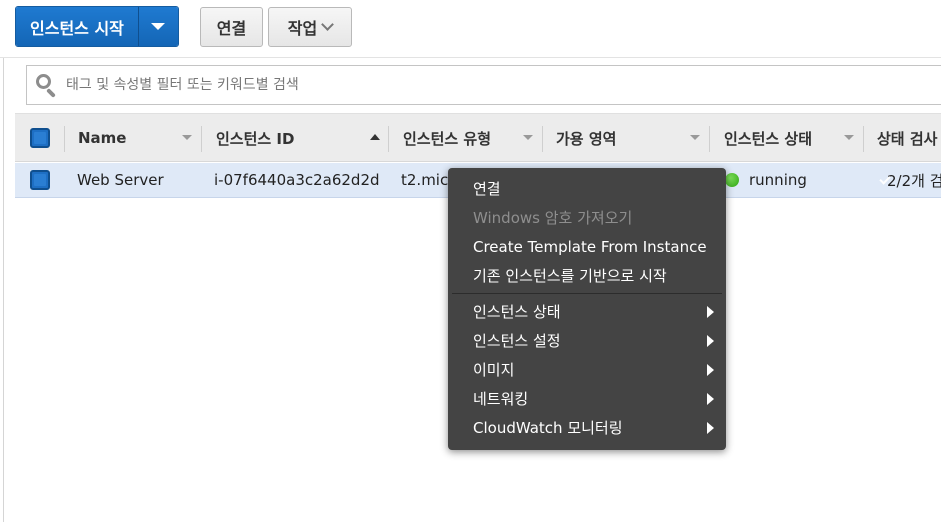  What do you see at coordinates (587, 293) in the screenshot?
I see `menu-divider` at bounding box center [587, 293].